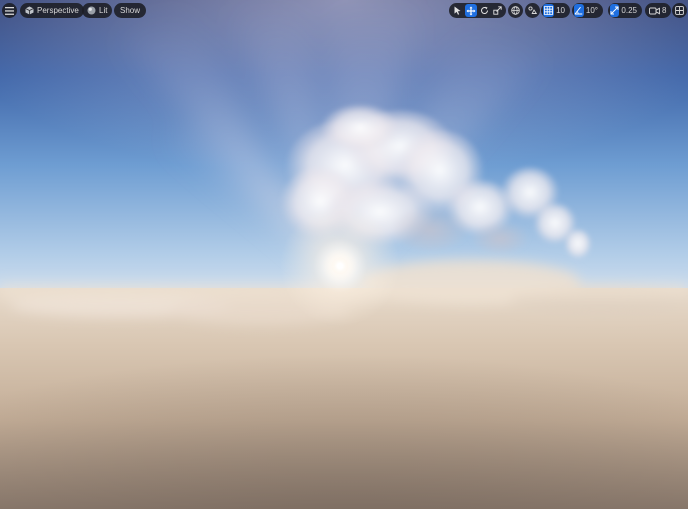 This screenshot has height=509, width=688. Describe the element at coordinates (91, 10) in the screenshot. I see `lit-sphere-icon` at that location.